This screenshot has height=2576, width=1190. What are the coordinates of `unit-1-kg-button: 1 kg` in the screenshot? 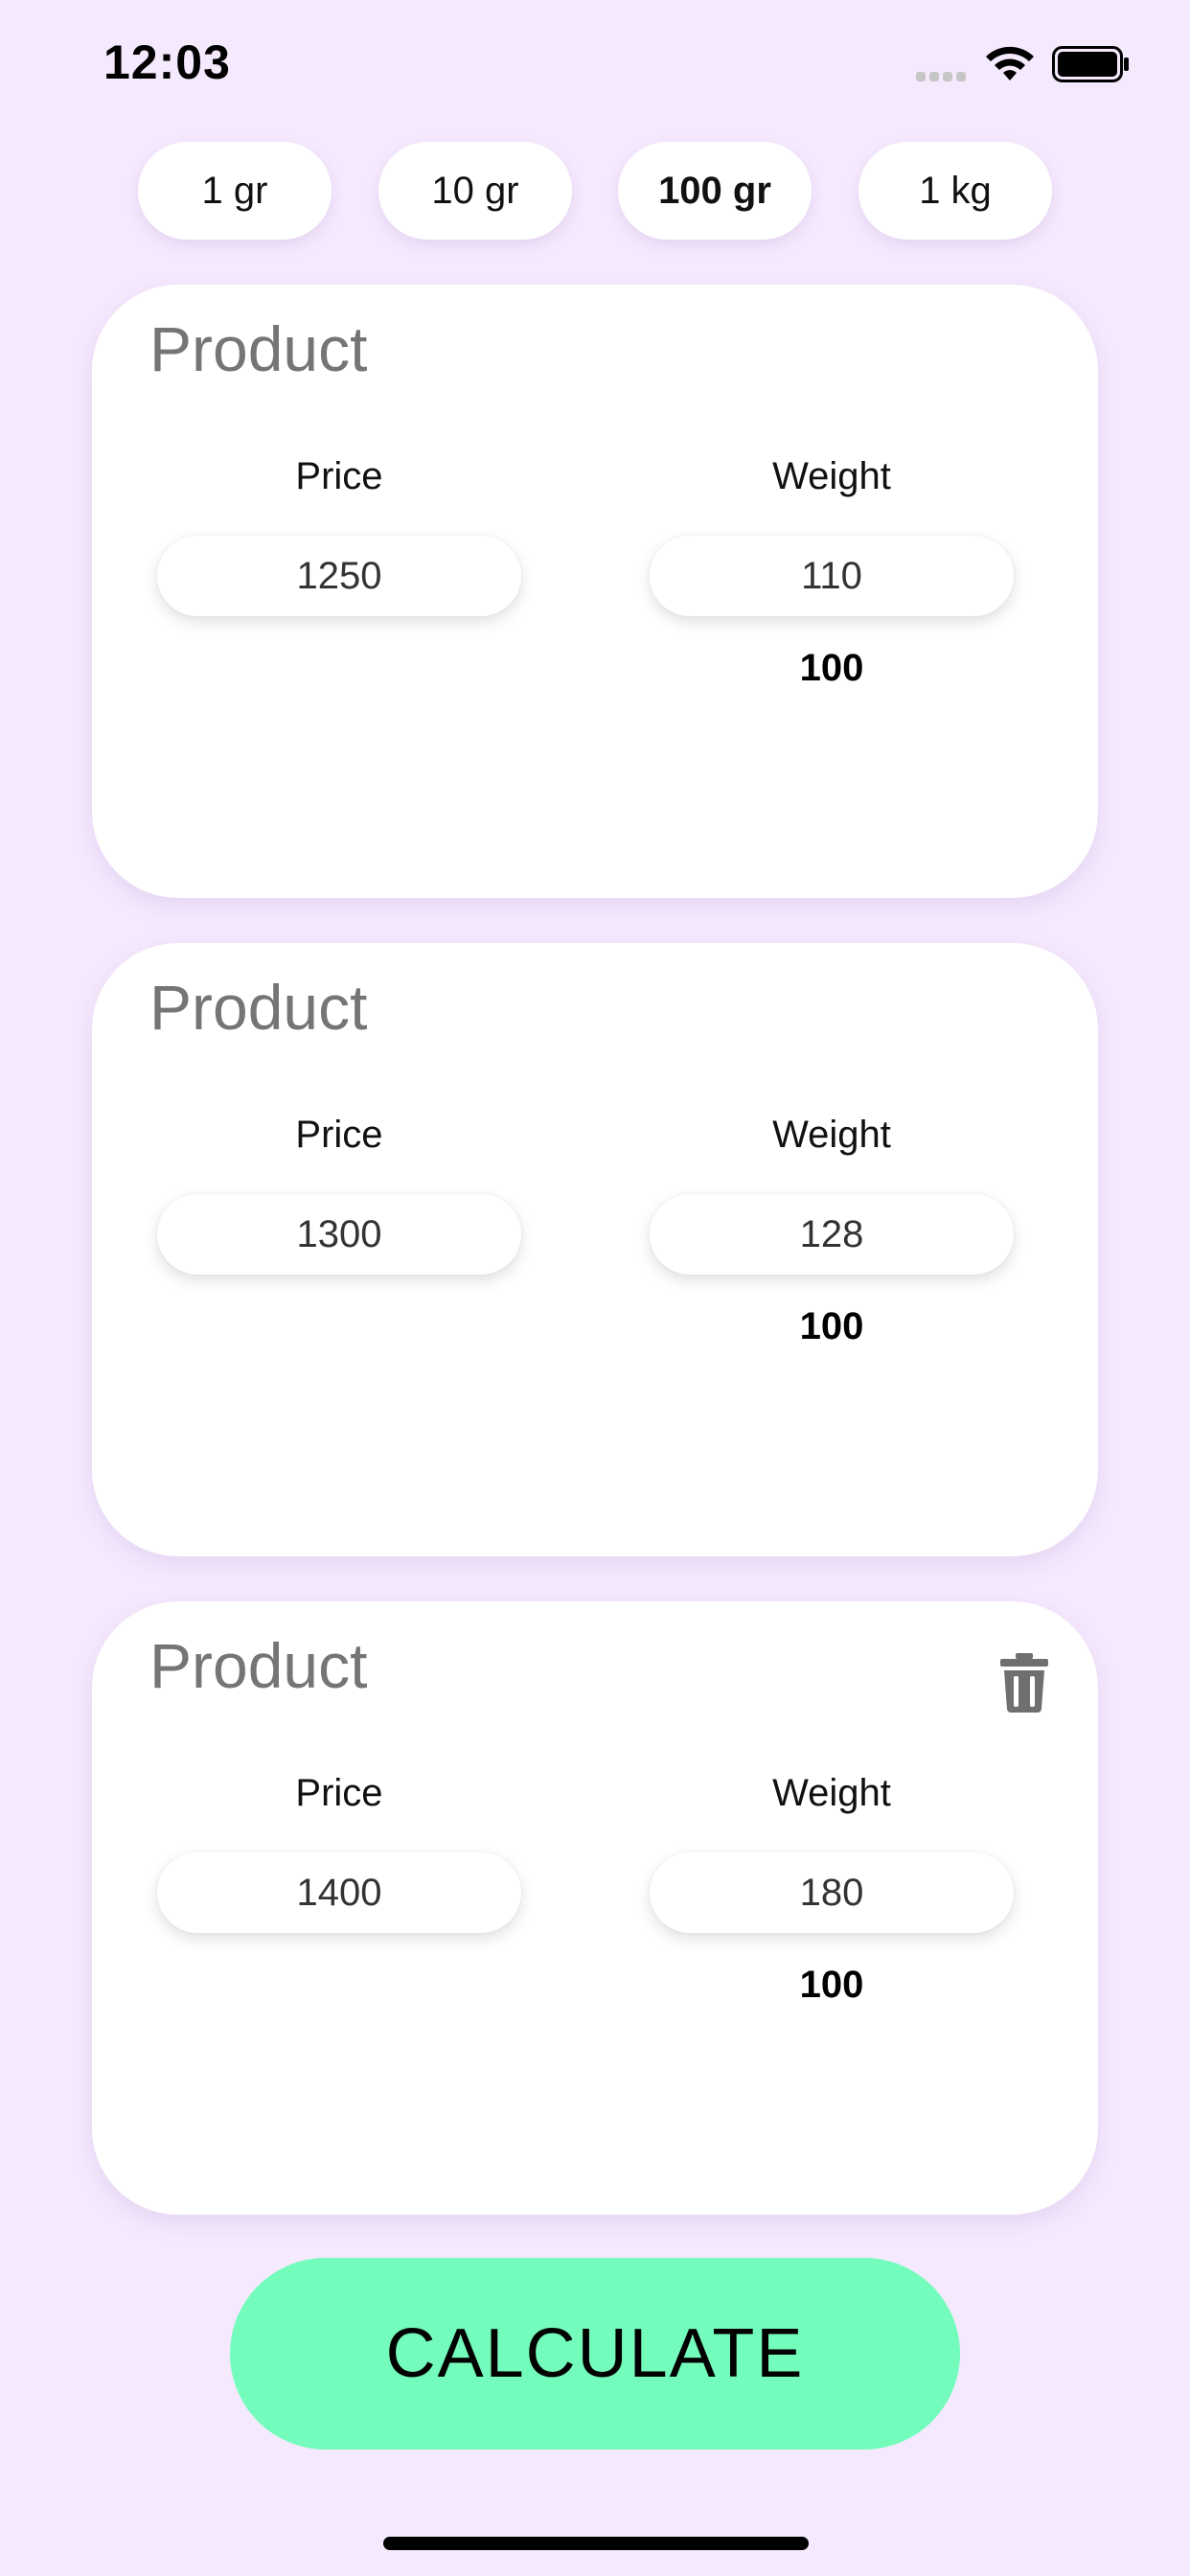 It's located at (955, 191).